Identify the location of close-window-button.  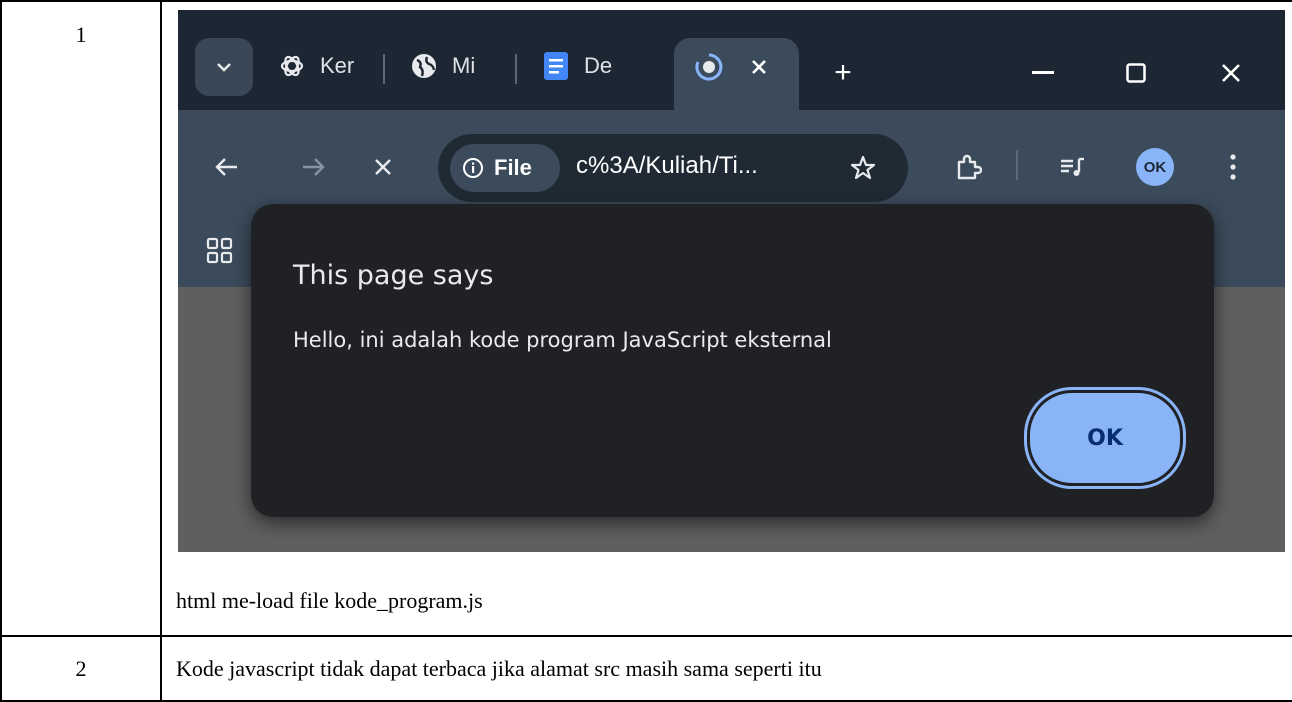
(1231, 73).